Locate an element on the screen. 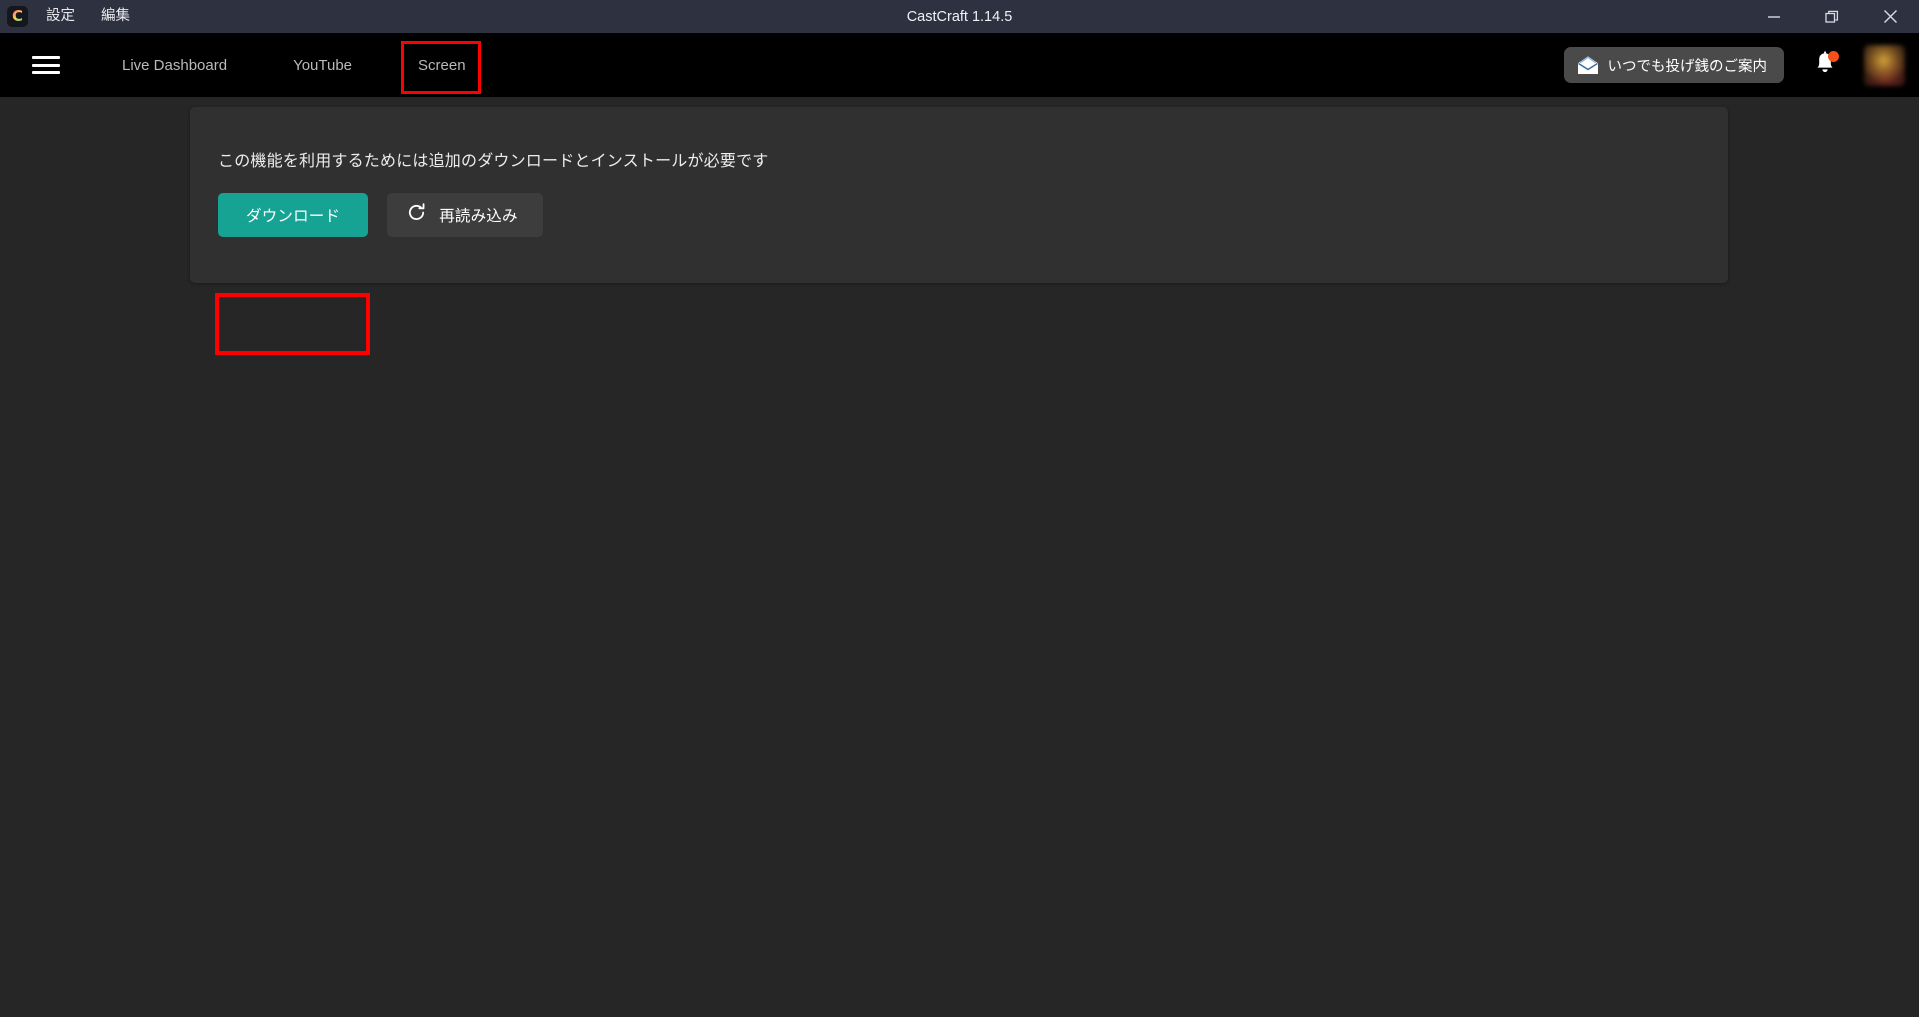 The height and width of the screenshot is (1017, 1919). notification-badge-dot is located at coordinates (1833, 56).